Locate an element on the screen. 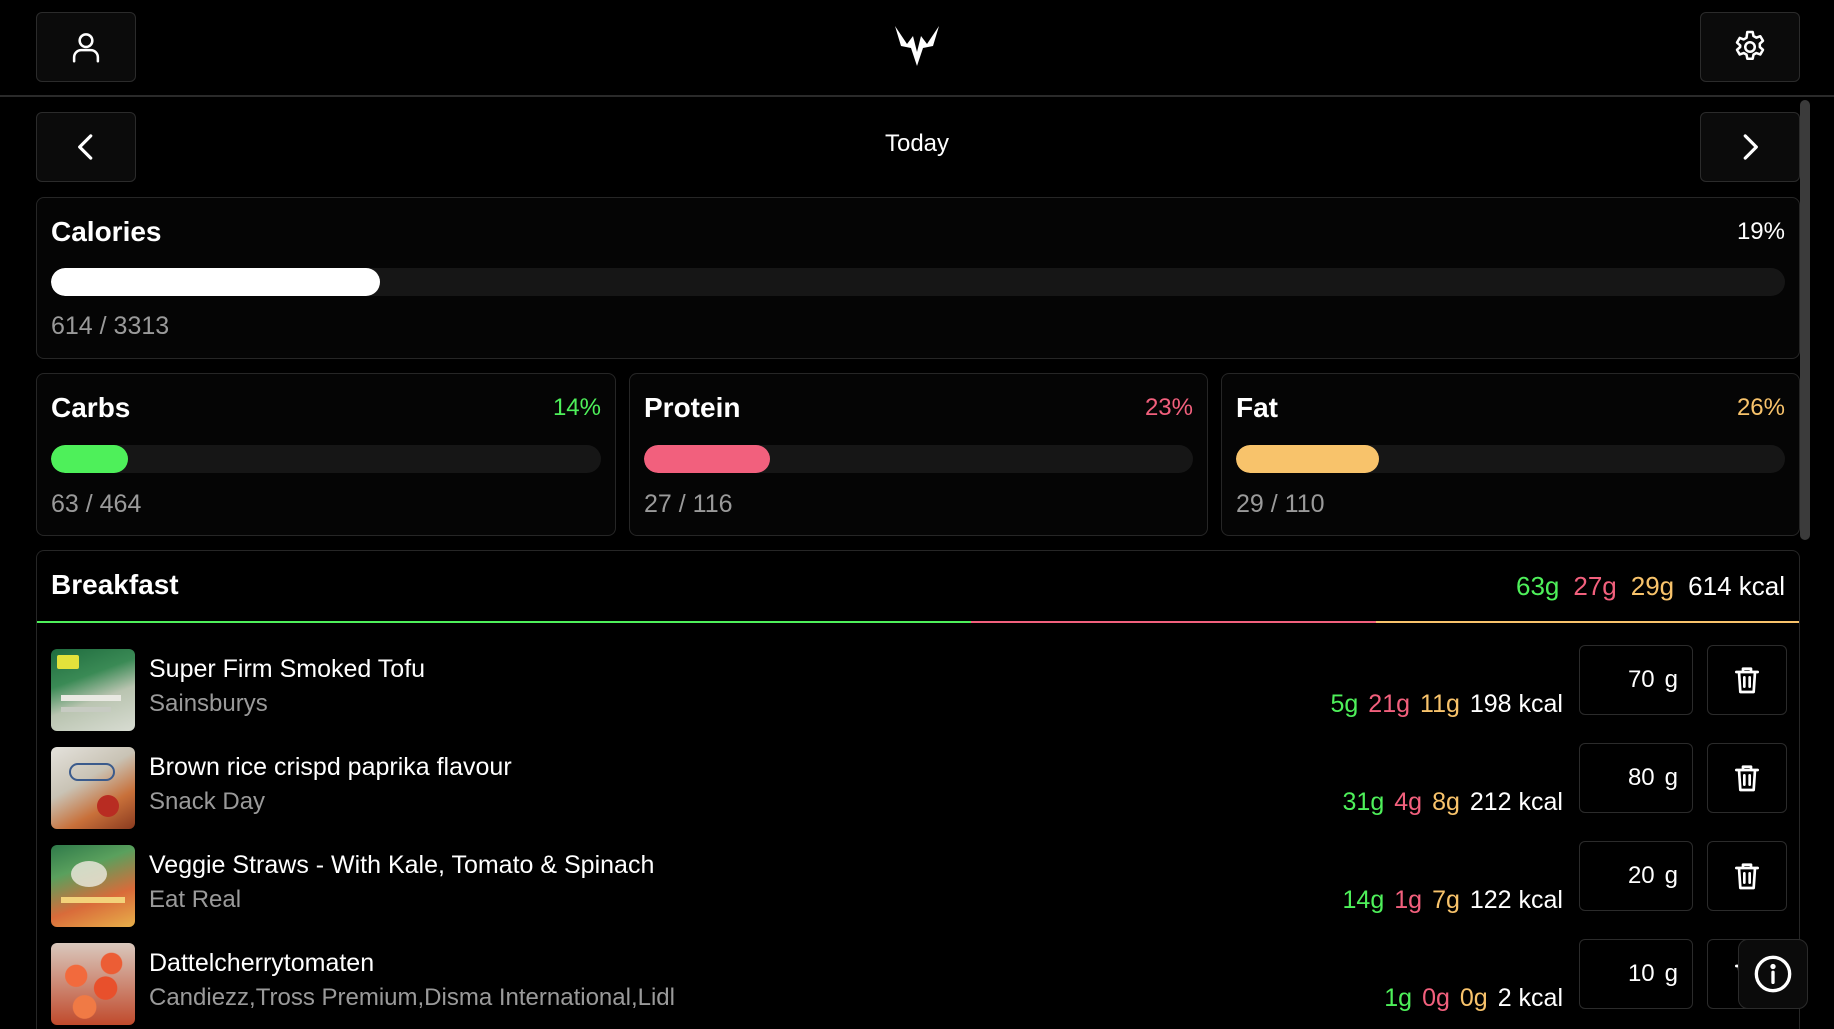 The image size is (1834, 1029). meal-header: Breakfast 63g 27g 29g 614 kcal is located at coordinates (918, 587).